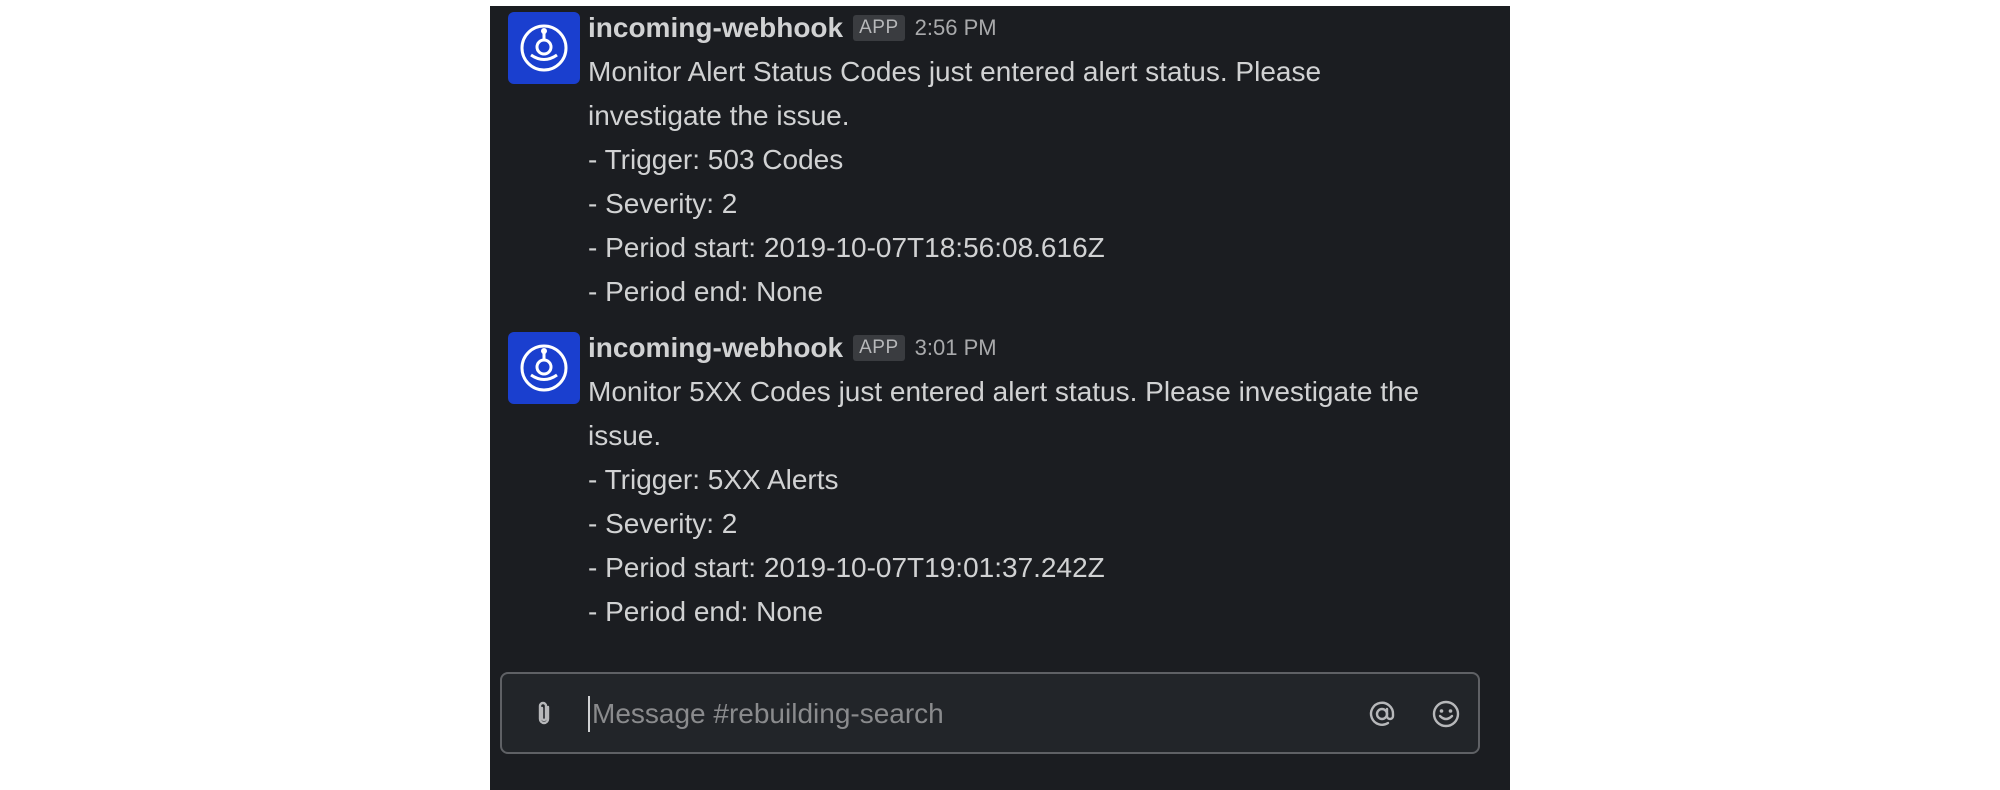 This screenshot has width=2000, height=790. Describe the element at coordinates (956, 28) in the screenshot. I see `timestamp: 2:56 PM` at that location.